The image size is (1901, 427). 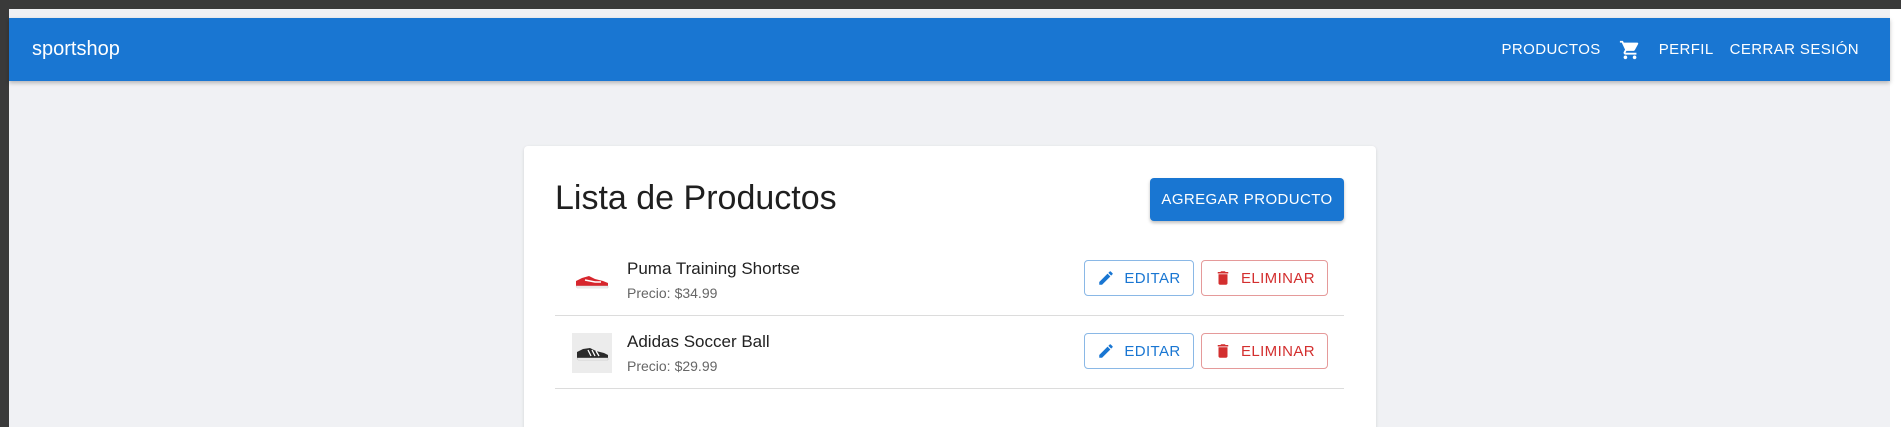 What do you see at coordinates (713, 268) in the screenshot?
I see `product-name: Puma Training Shortse` at bounding box center [713, 268].